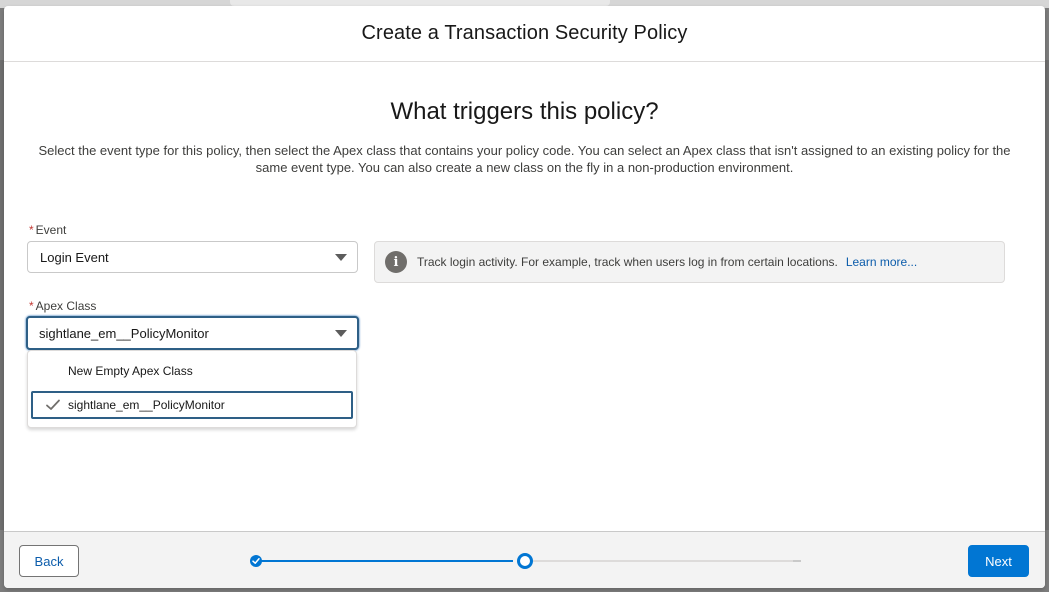 This screenshot has width=1049, height=592. Describe the element at coordinates (387, 561) in the screenshot. I see `progress-bar-complete` at that location.